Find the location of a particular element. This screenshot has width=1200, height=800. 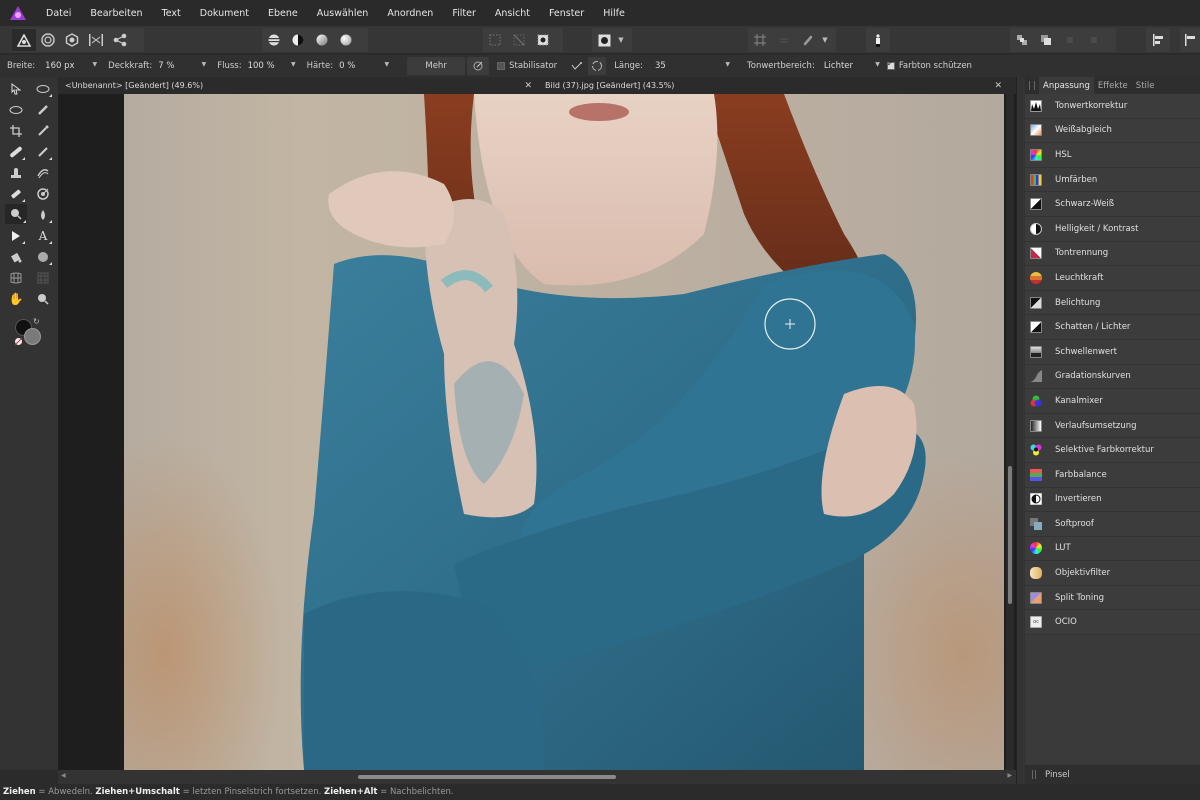

quick-mask-icon is located at coordinates (604, 40).